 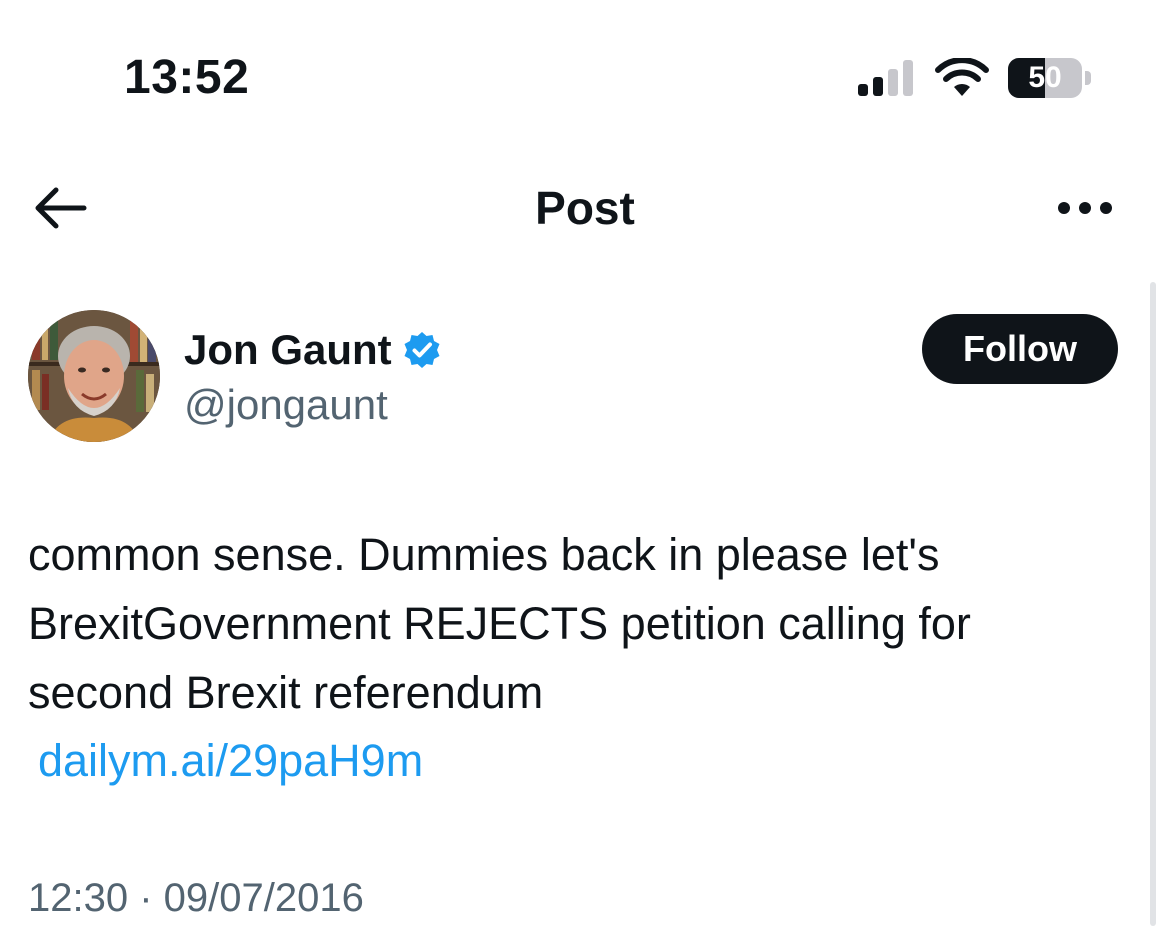 What do you see at coordinates (187, 77) in the screenshot?
I see `status-time: 13:52` at bounding box center [187, 77].